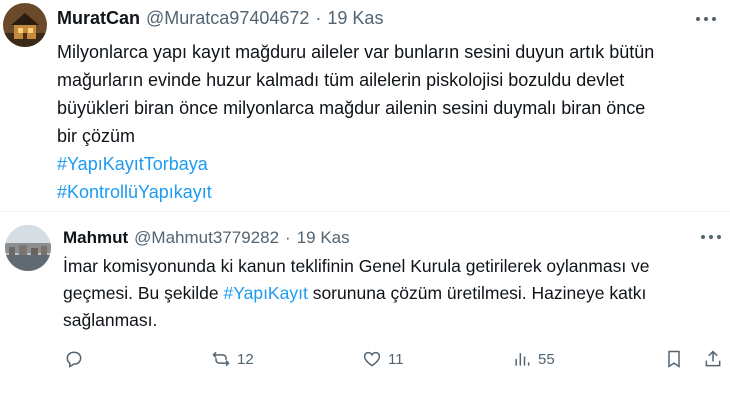  What do you see at coordinates (266, 293) in the screenshot?
I see `hashtag-link: #YapıKayıt` at bounding box center [266, 293].